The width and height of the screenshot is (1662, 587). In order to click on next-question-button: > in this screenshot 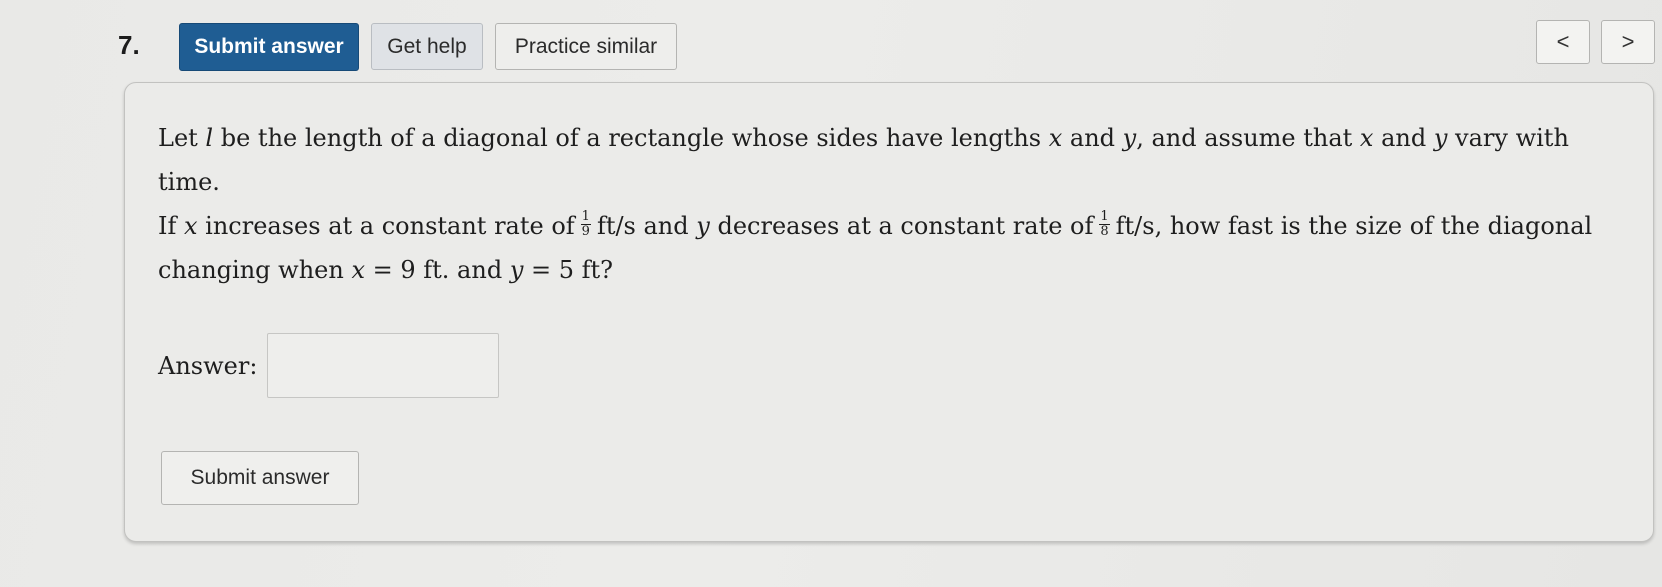, I will do `click(1628, 42)`.